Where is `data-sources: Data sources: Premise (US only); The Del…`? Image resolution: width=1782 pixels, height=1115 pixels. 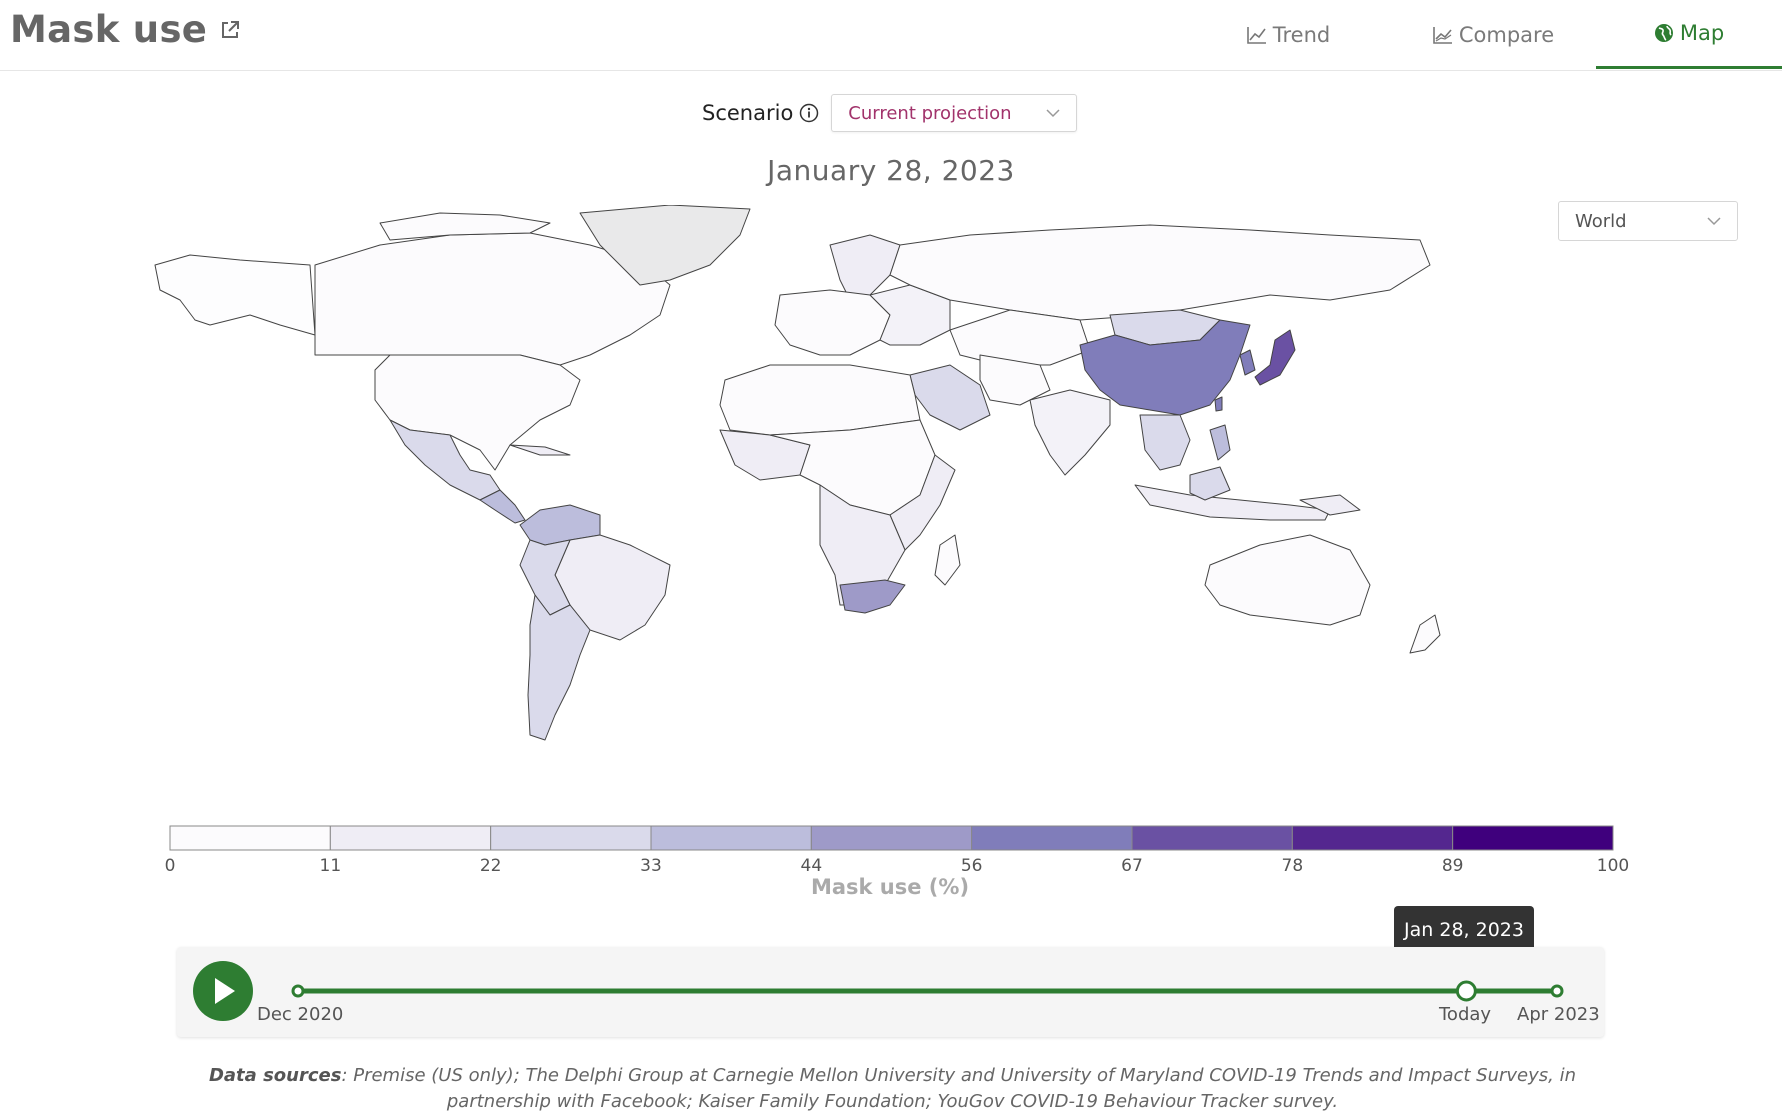
data-sources: Data sources: Premise (US only); The Del… is located at coordinates (892, 1089).